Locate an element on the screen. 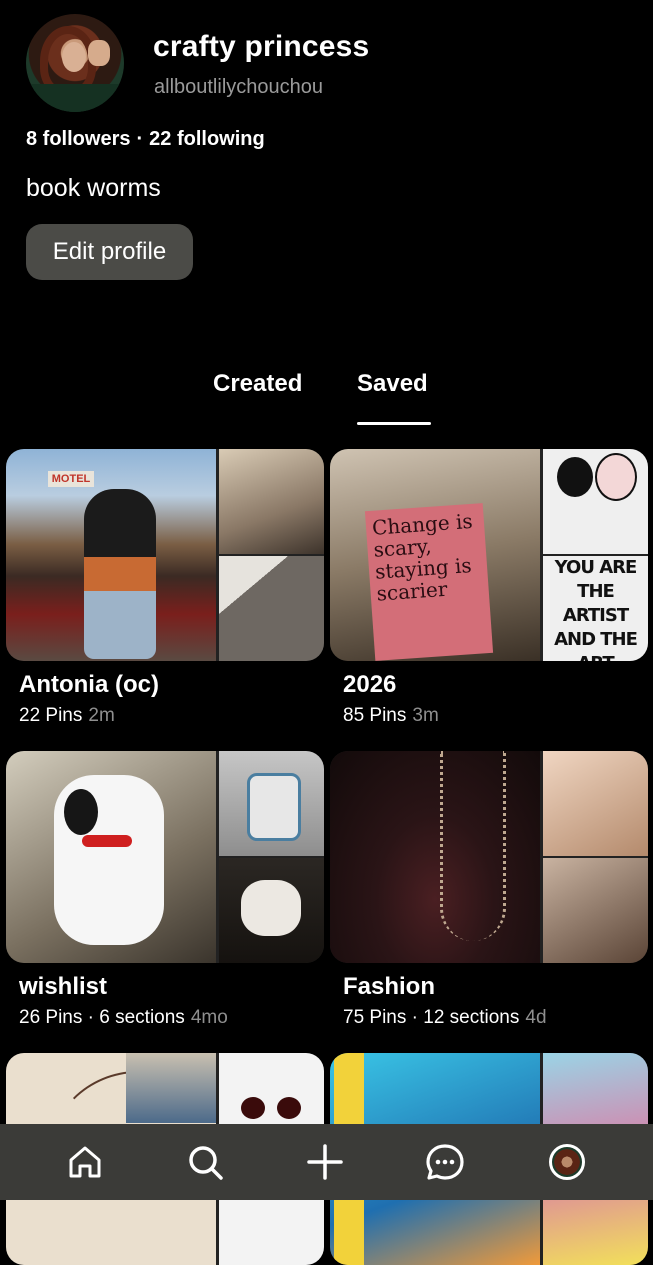 Image resolution: width=653 pixels, height=1265 pixels. following-count: 22 following is located at coordinates (207, 139).